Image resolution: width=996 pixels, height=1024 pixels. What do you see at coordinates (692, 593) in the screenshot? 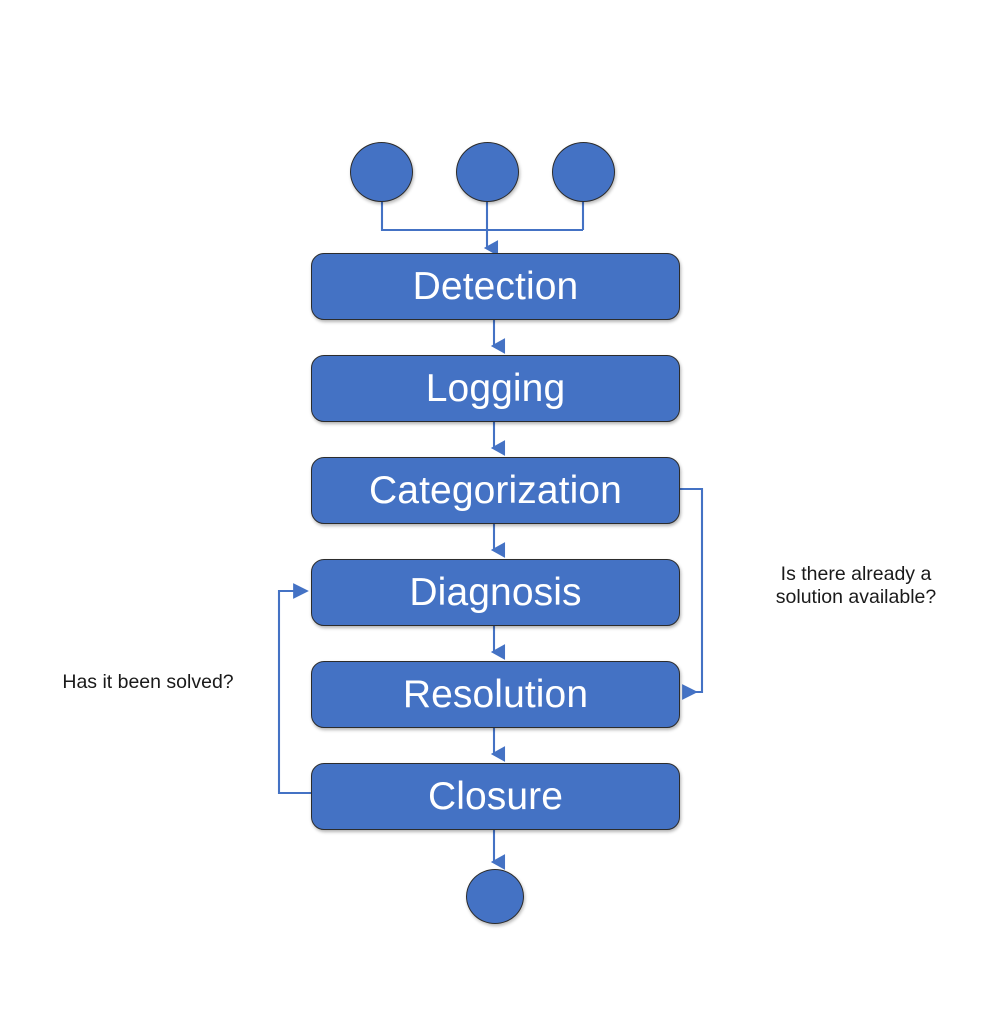
I see `connector-categorization-to-resolution-bypass` at bounding box center [692, 593].